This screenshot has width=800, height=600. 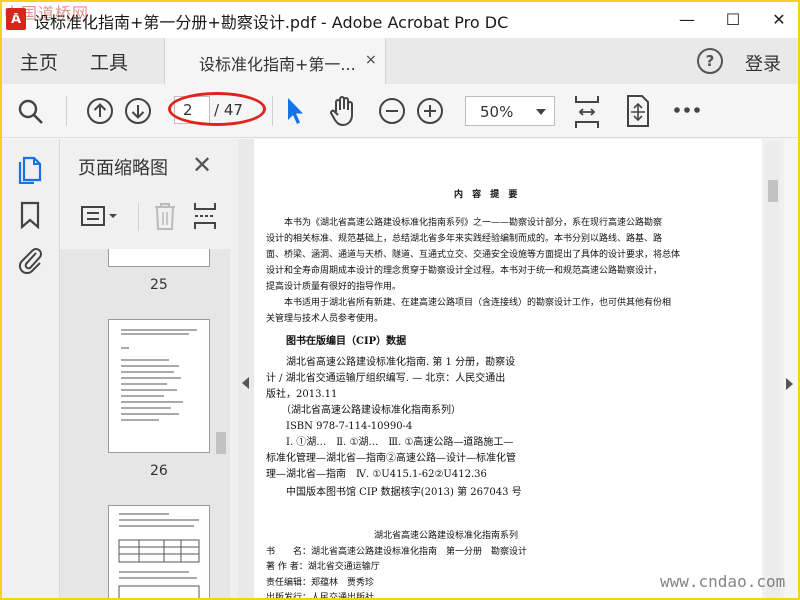 I want to click on thumbnail-list: 25 26, so click(x=145, y=424).